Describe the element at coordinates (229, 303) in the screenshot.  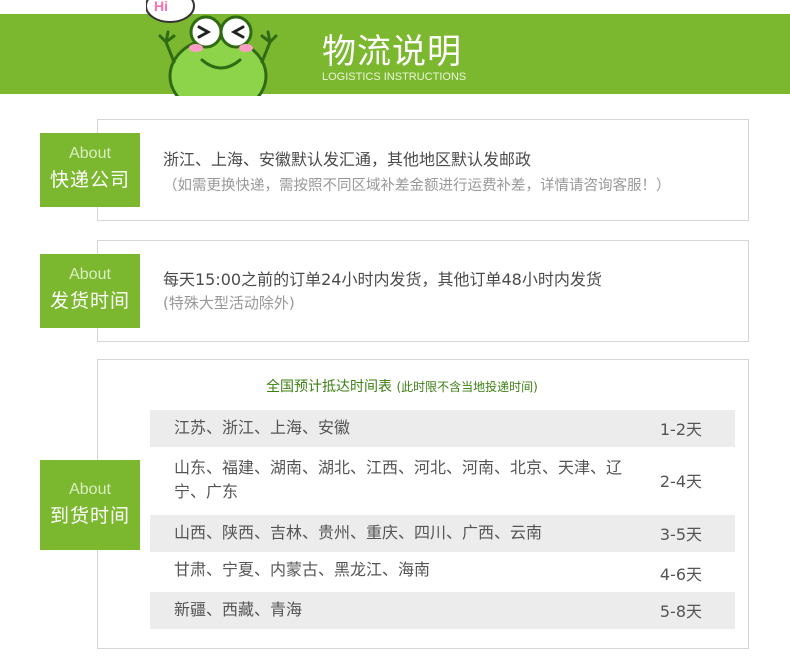
I see `ship-time-note-text: (特殊大型活动除外)` at that location.